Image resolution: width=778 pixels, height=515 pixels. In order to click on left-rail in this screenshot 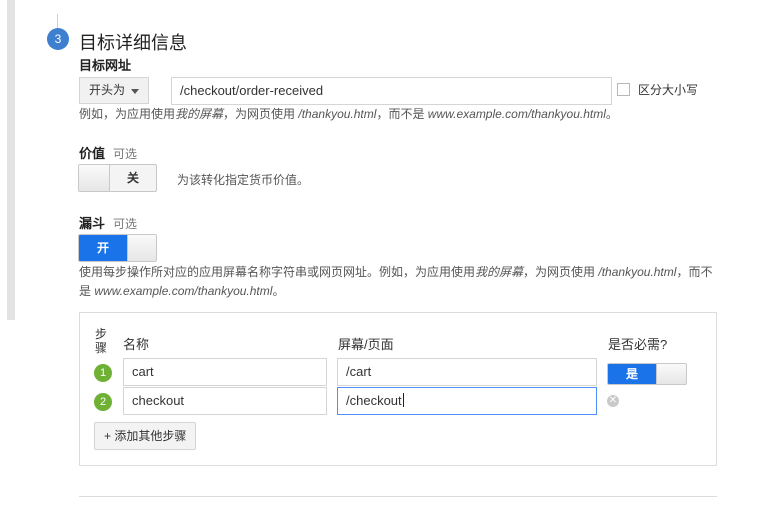, I will do `click(11, 160)`.